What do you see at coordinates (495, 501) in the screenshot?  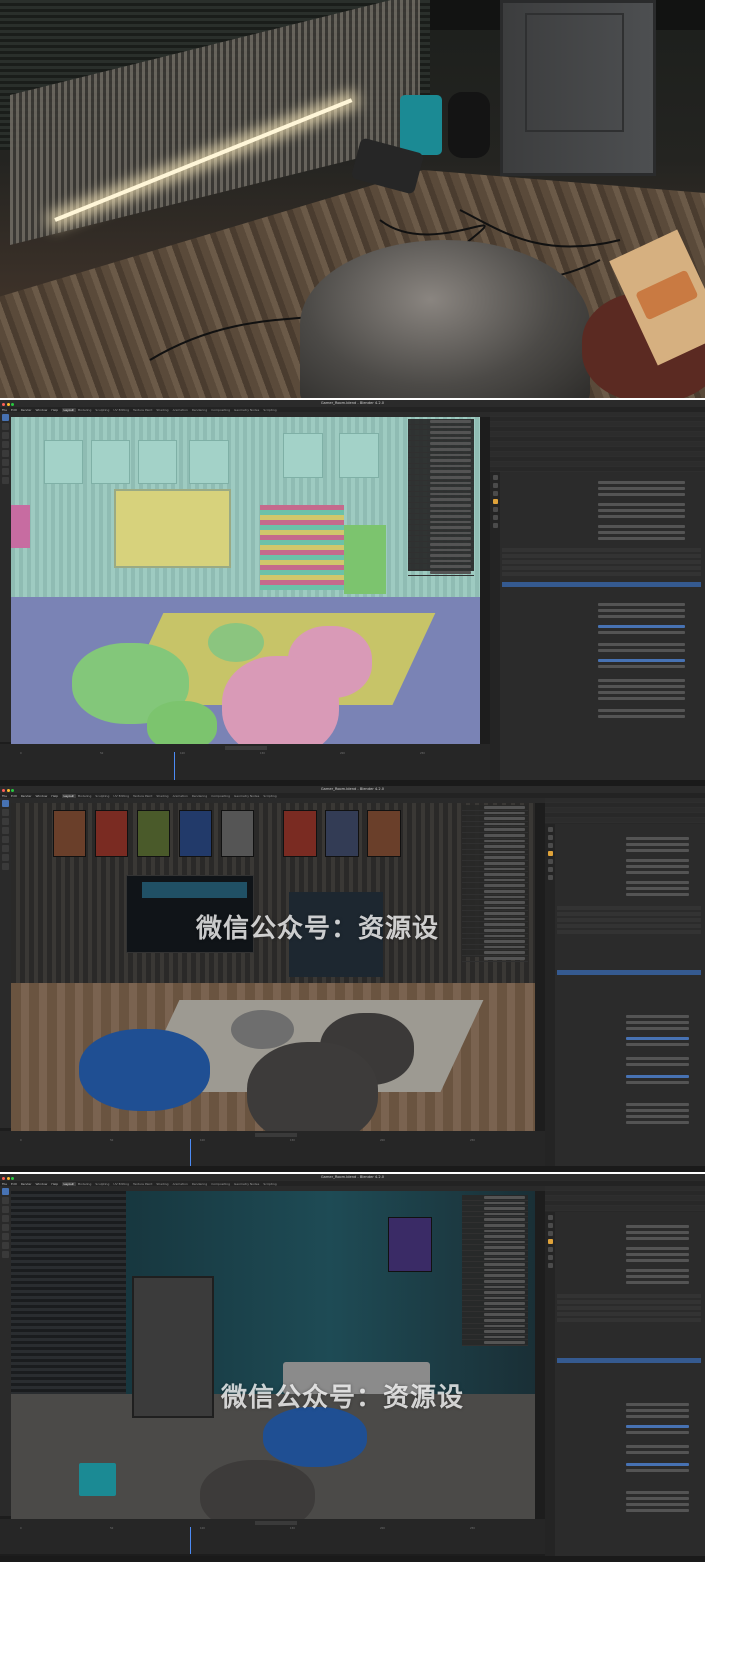 I see `object-tab-icon` at bounding box center [495, 501].